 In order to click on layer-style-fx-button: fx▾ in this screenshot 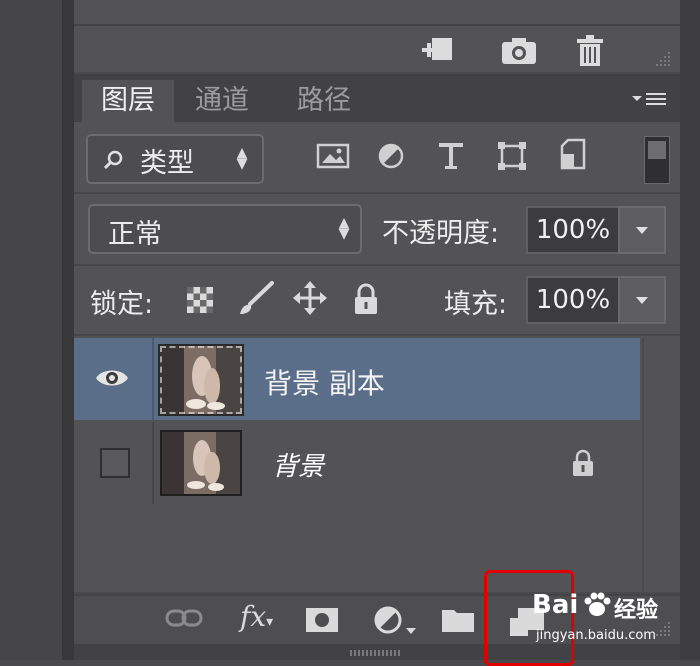, I will do `click(263, 620)`.